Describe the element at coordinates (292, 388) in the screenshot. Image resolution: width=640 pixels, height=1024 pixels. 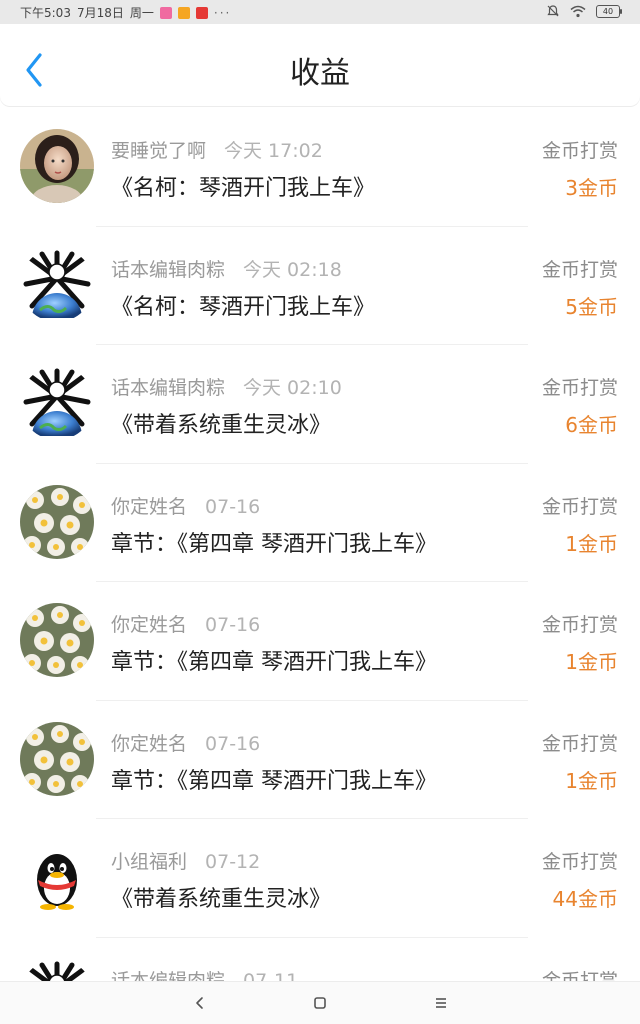
I see `timestamp: 今天 02:10` at that location.